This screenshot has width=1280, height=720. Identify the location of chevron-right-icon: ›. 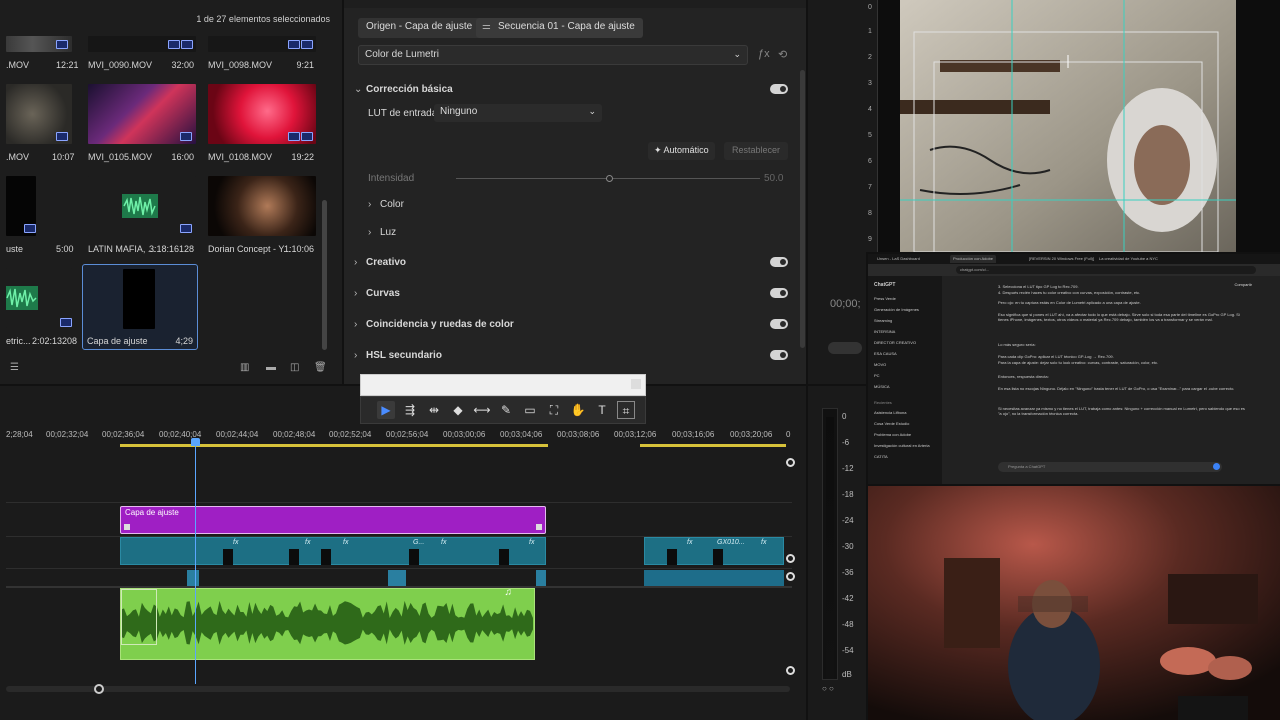
(370, 204).